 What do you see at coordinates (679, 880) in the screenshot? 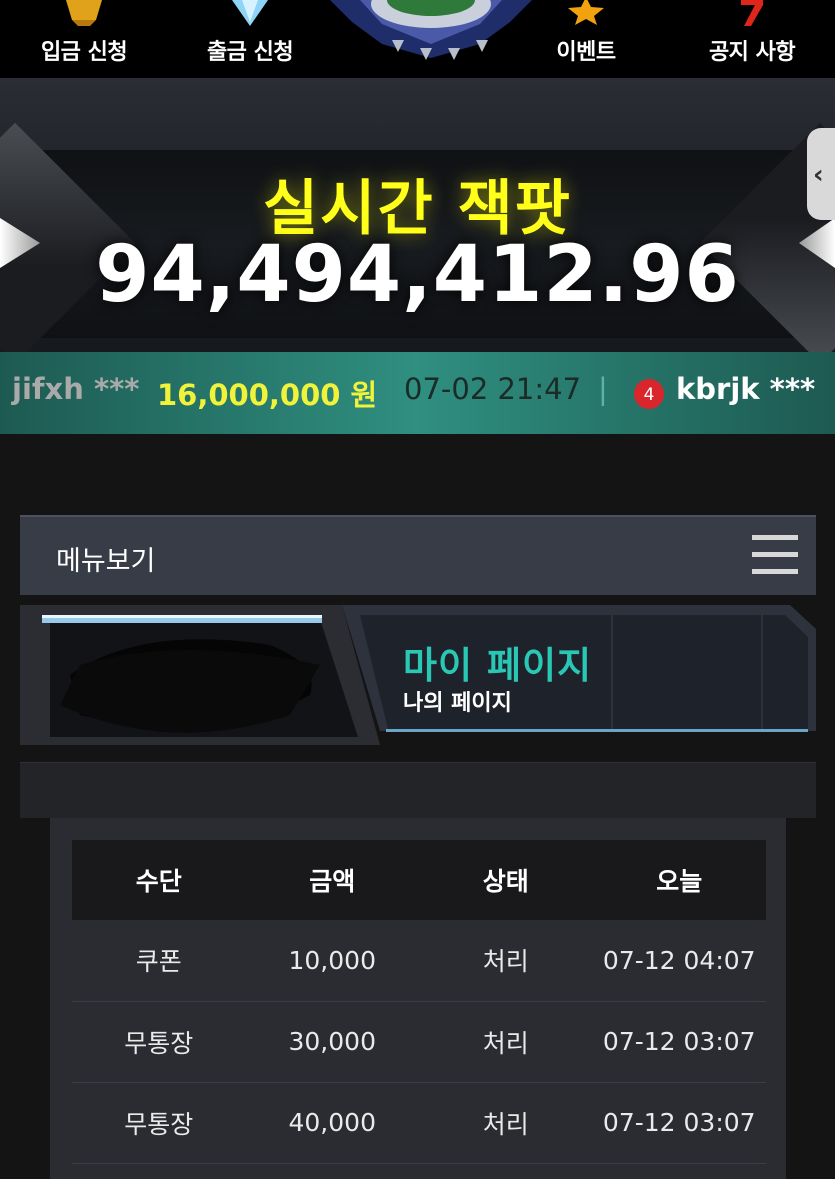
I see `col-date: 오늘` at bounding box center [679, 880].